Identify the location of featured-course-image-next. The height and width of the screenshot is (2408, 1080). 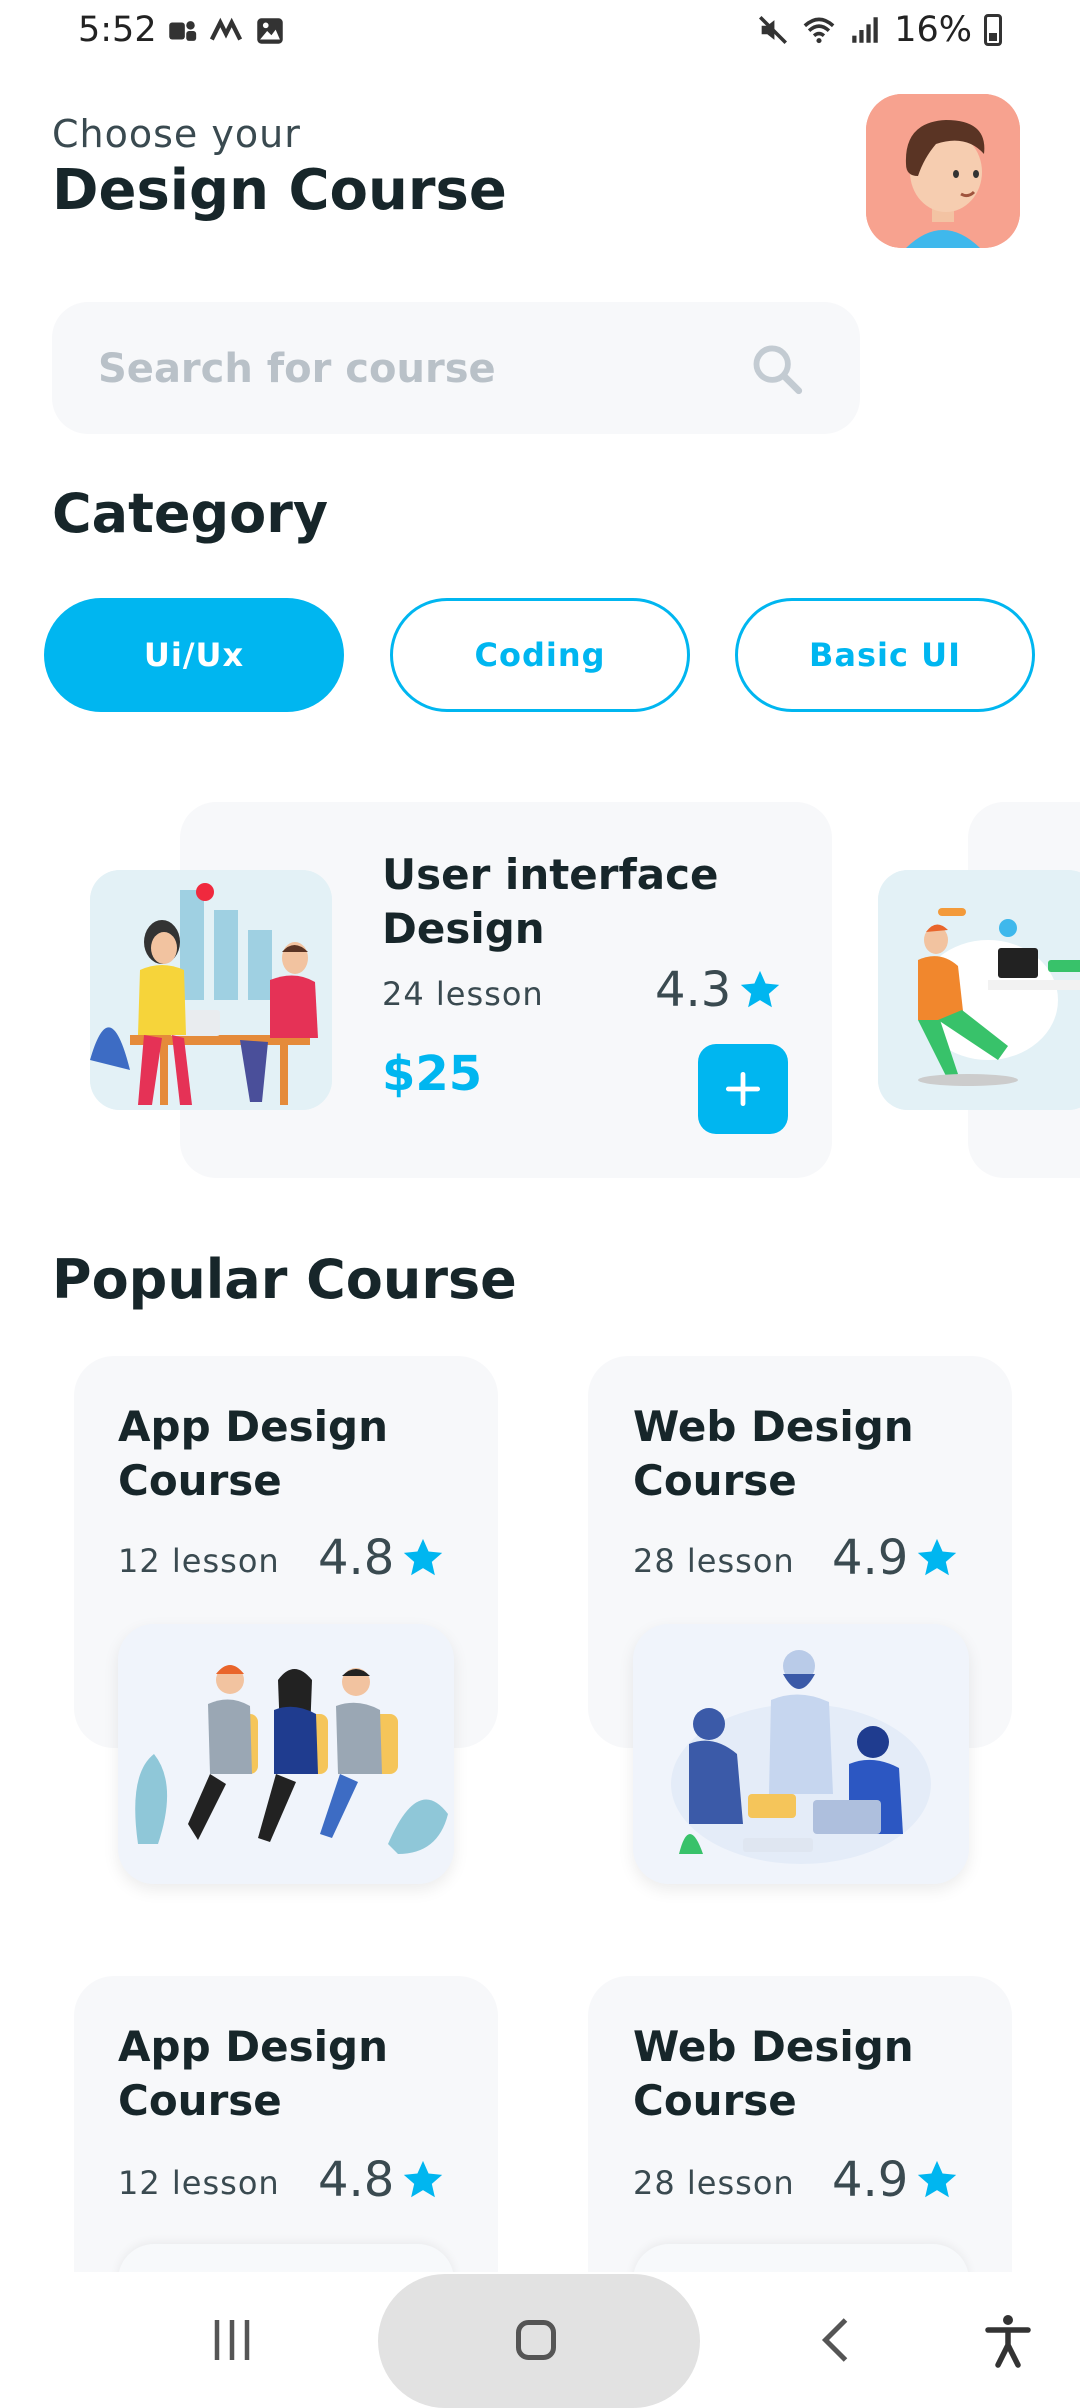
(979, 990).